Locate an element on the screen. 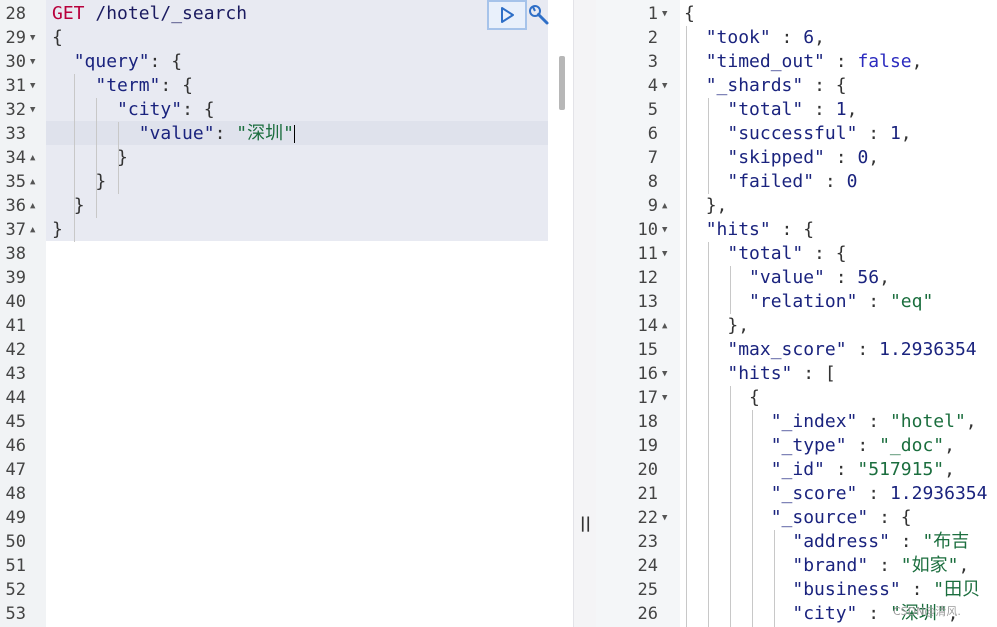 This screenshot has width=997, height=627. request-line: 29 ▼ { is located at coordinates (274, 38).